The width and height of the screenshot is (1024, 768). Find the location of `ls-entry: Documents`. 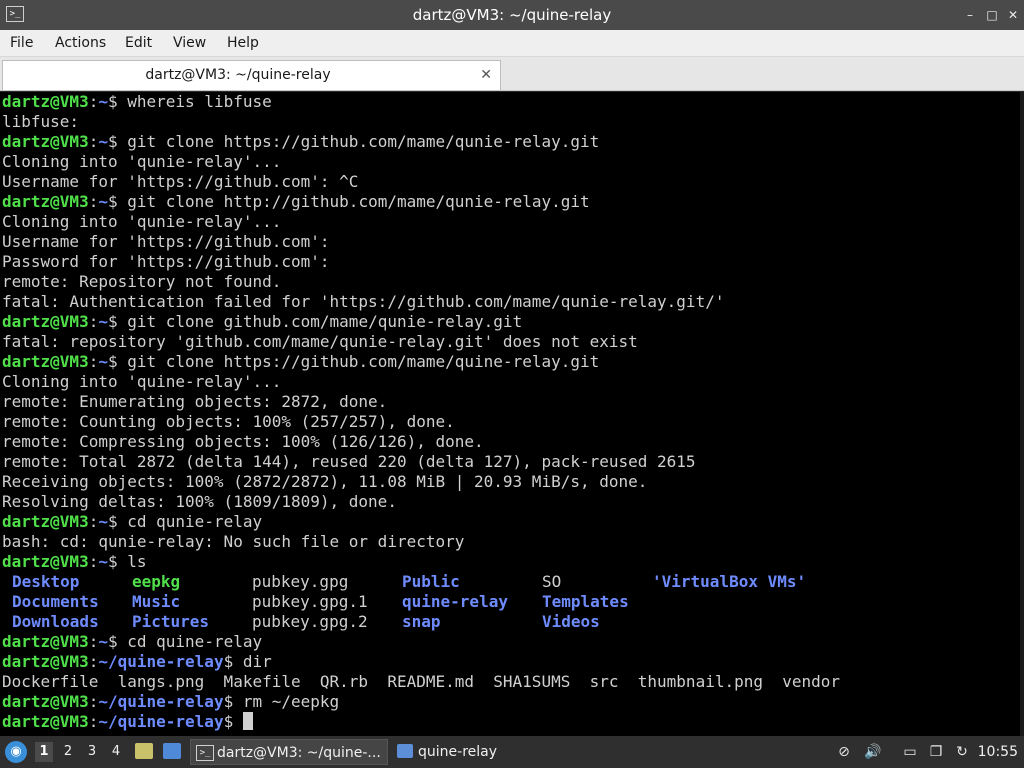

ls-entry: Documents is located at coordinates (55, 601).